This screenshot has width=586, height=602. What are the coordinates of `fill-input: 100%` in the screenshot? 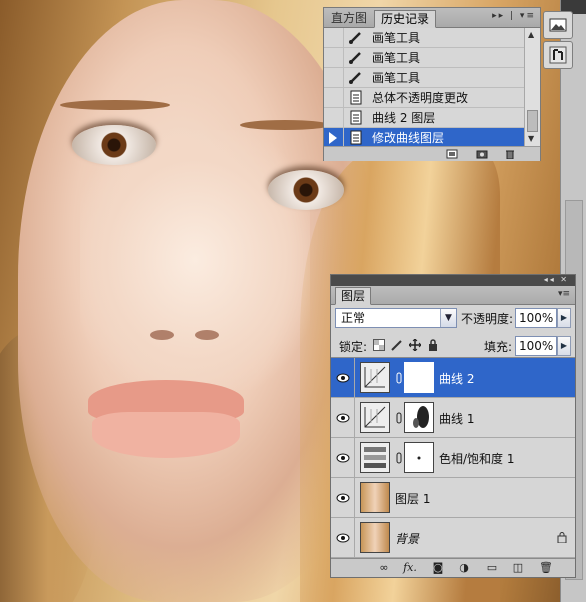 It's located at (536, 346).